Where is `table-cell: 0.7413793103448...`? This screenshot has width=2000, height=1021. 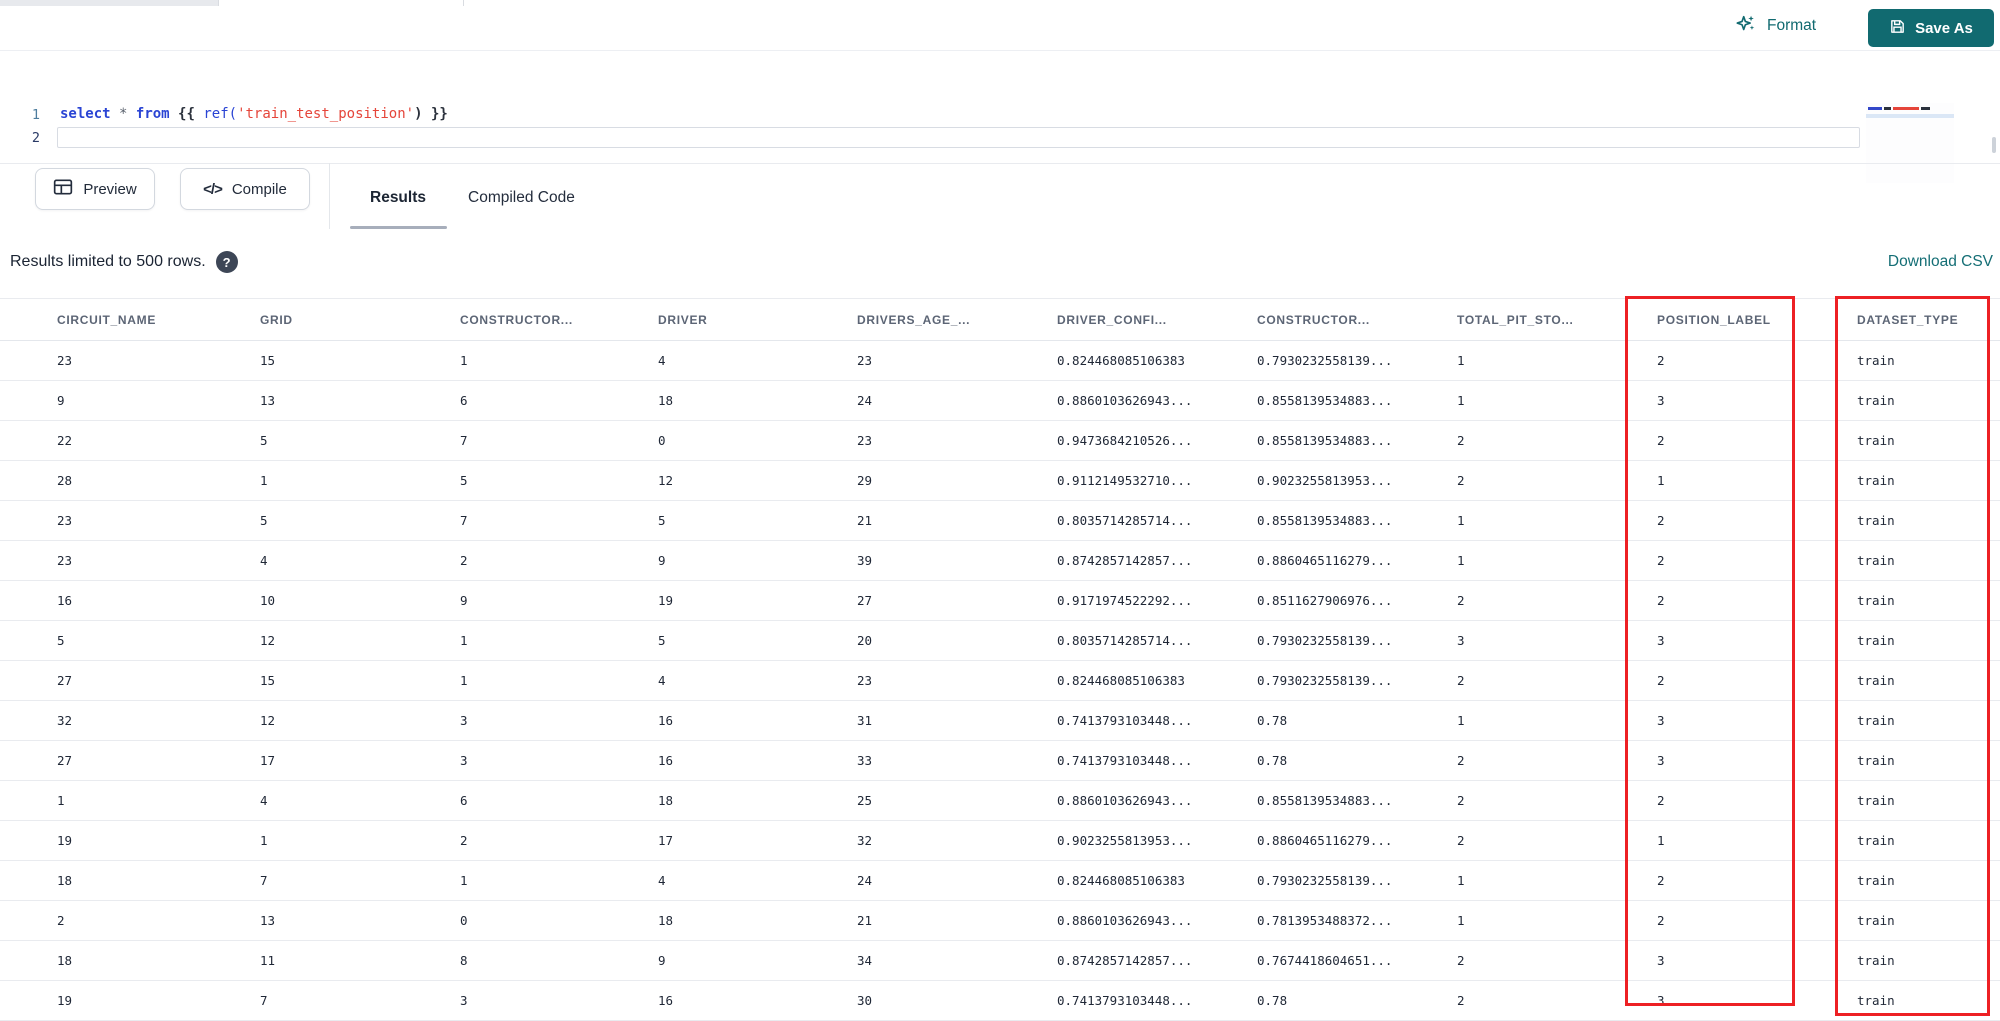
table-cell: 0.7413793103448... is located at coordinates (1125, 720).